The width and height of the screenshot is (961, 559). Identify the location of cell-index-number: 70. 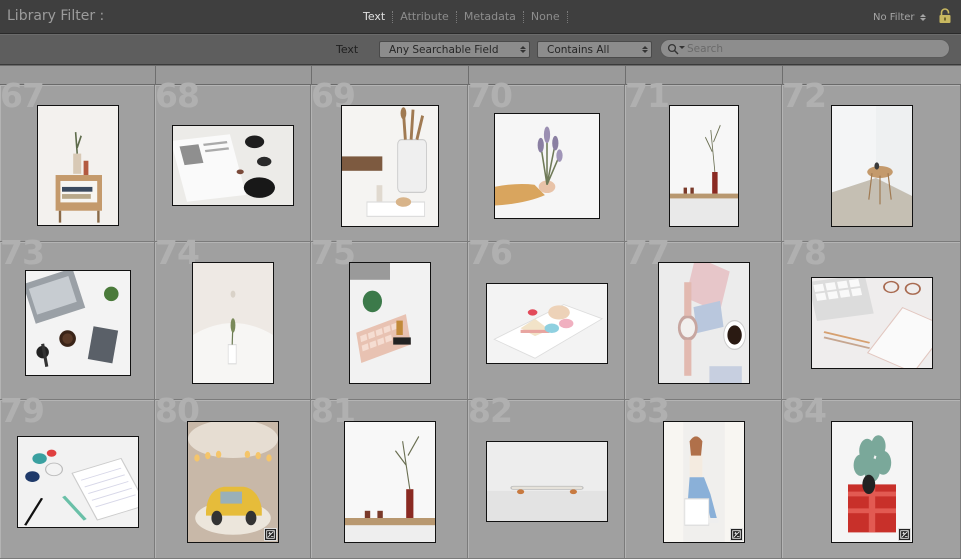
(490, 95).